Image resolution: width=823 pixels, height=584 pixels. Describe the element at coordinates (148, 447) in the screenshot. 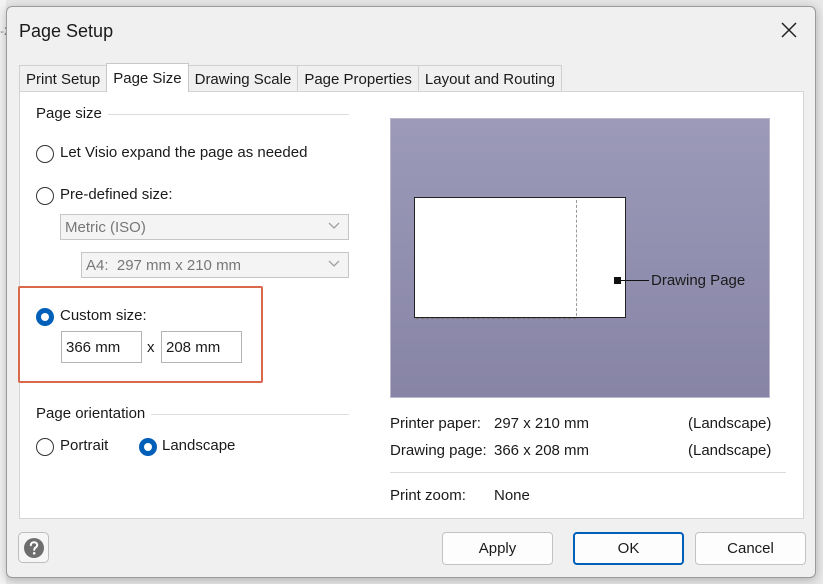

I see `landscape-radio` at that location.